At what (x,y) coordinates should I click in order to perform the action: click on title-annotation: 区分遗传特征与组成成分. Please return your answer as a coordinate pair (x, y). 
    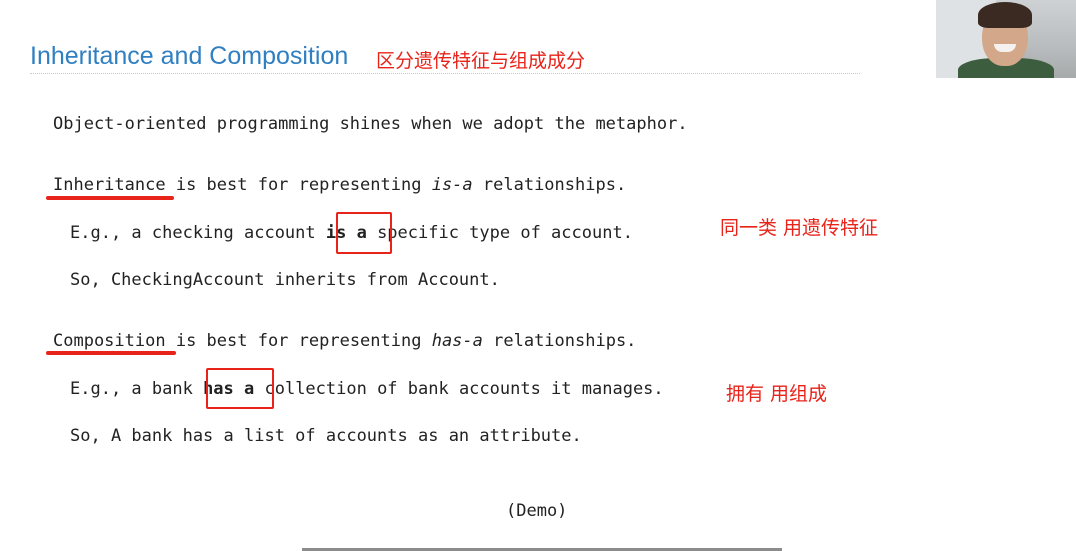
    Looking at the image, I should click on (481, 61).